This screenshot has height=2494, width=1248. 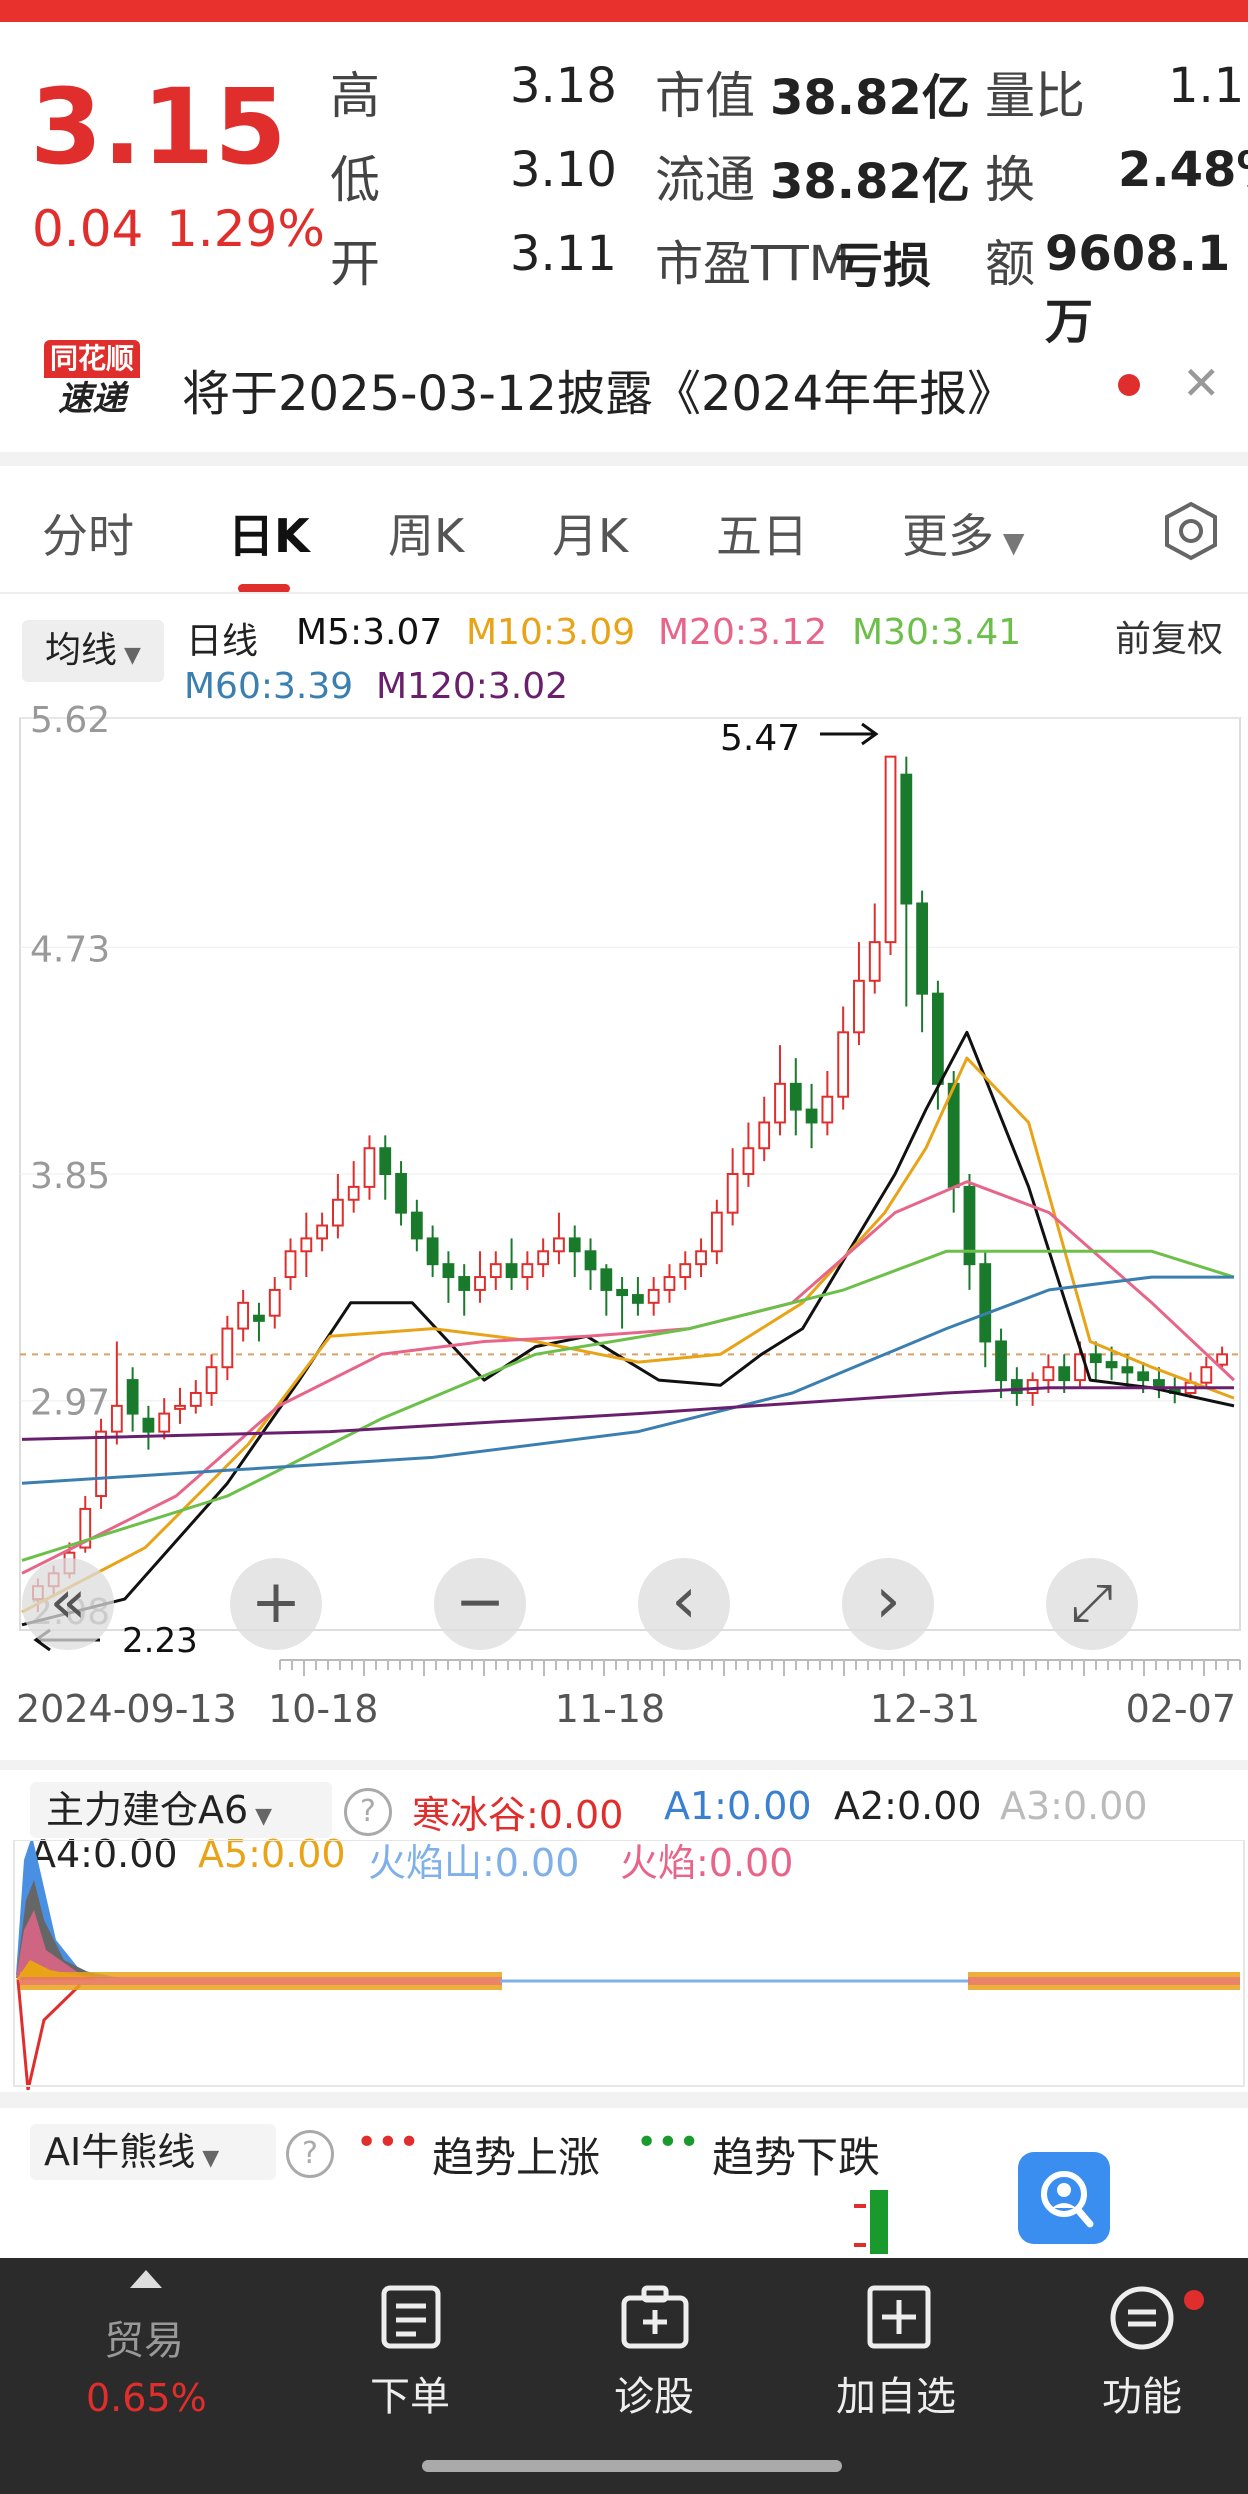 I want to click on trend-up-dots: •••, so click(x=388, y=2142).